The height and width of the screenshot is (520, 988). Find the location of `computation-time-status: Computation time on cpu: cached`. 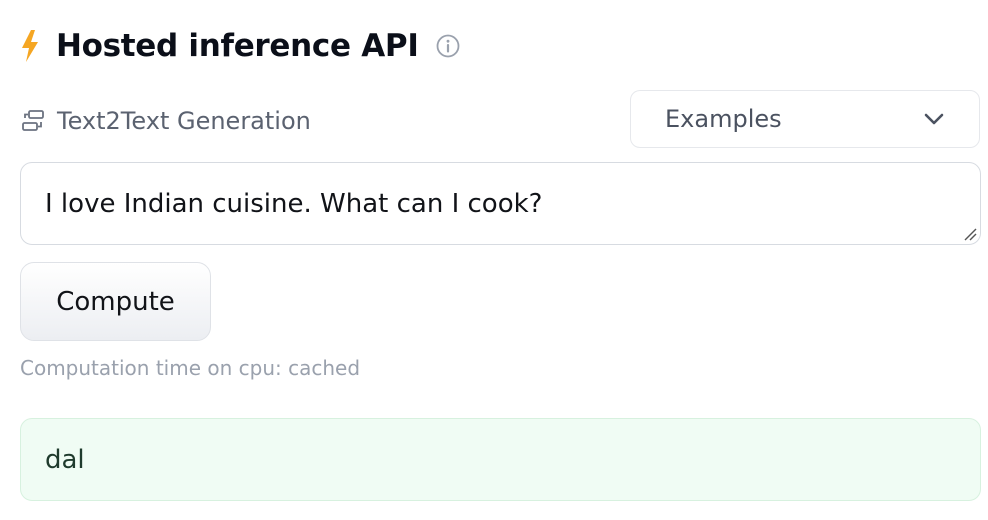

computation-time-status: Computation time on cpu: cached is located at coordinates (190, 368).